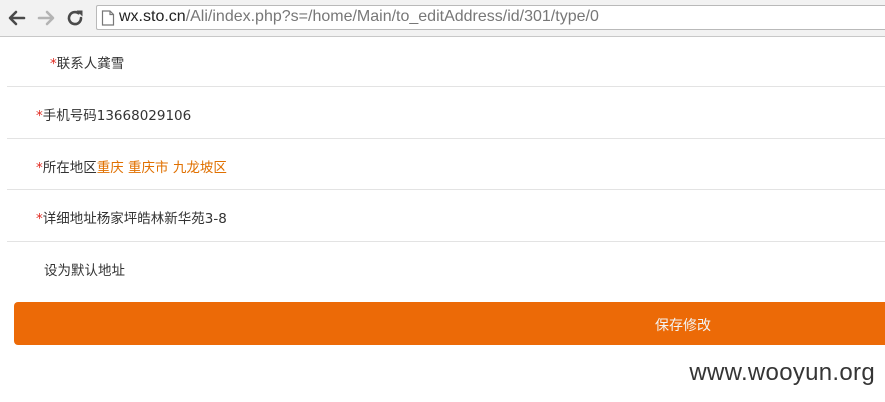  What do you see at coordinates (69, 219) in the screenshot?
I see `address-label: 详细地址` at bounding box center [69, 219].